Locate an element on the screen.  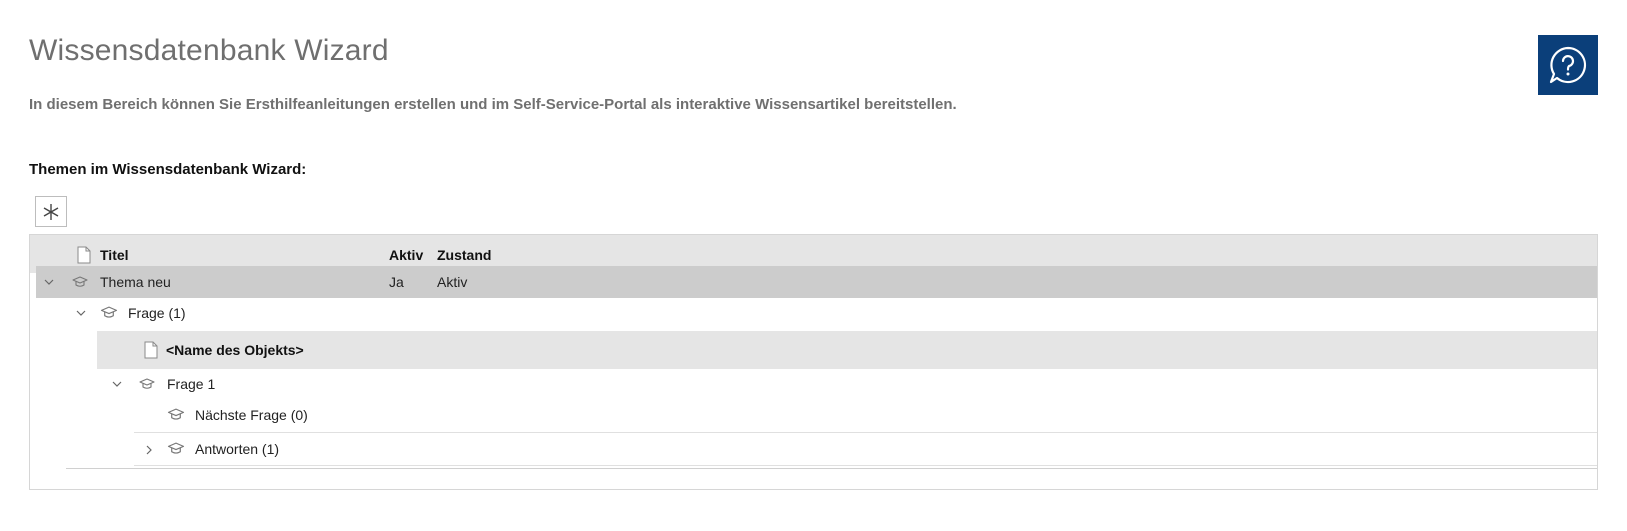
column-header-aktiv: Aktiv is located at coordinates (406, 255).